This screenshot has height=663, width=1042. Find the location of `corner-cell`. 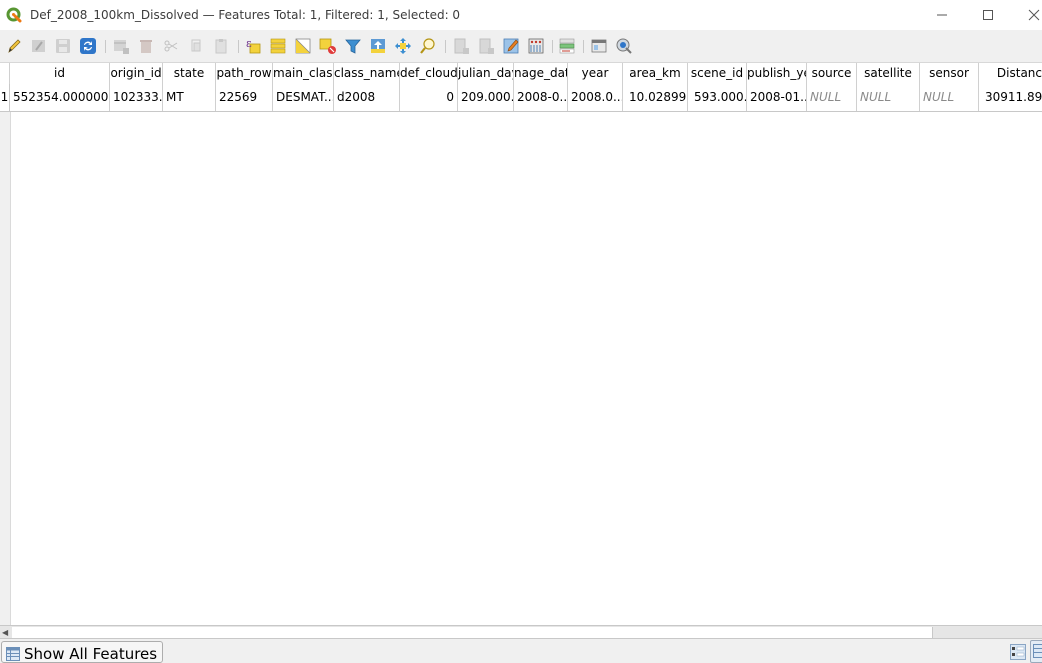

corner-cell is located at coordinates (5, 73).